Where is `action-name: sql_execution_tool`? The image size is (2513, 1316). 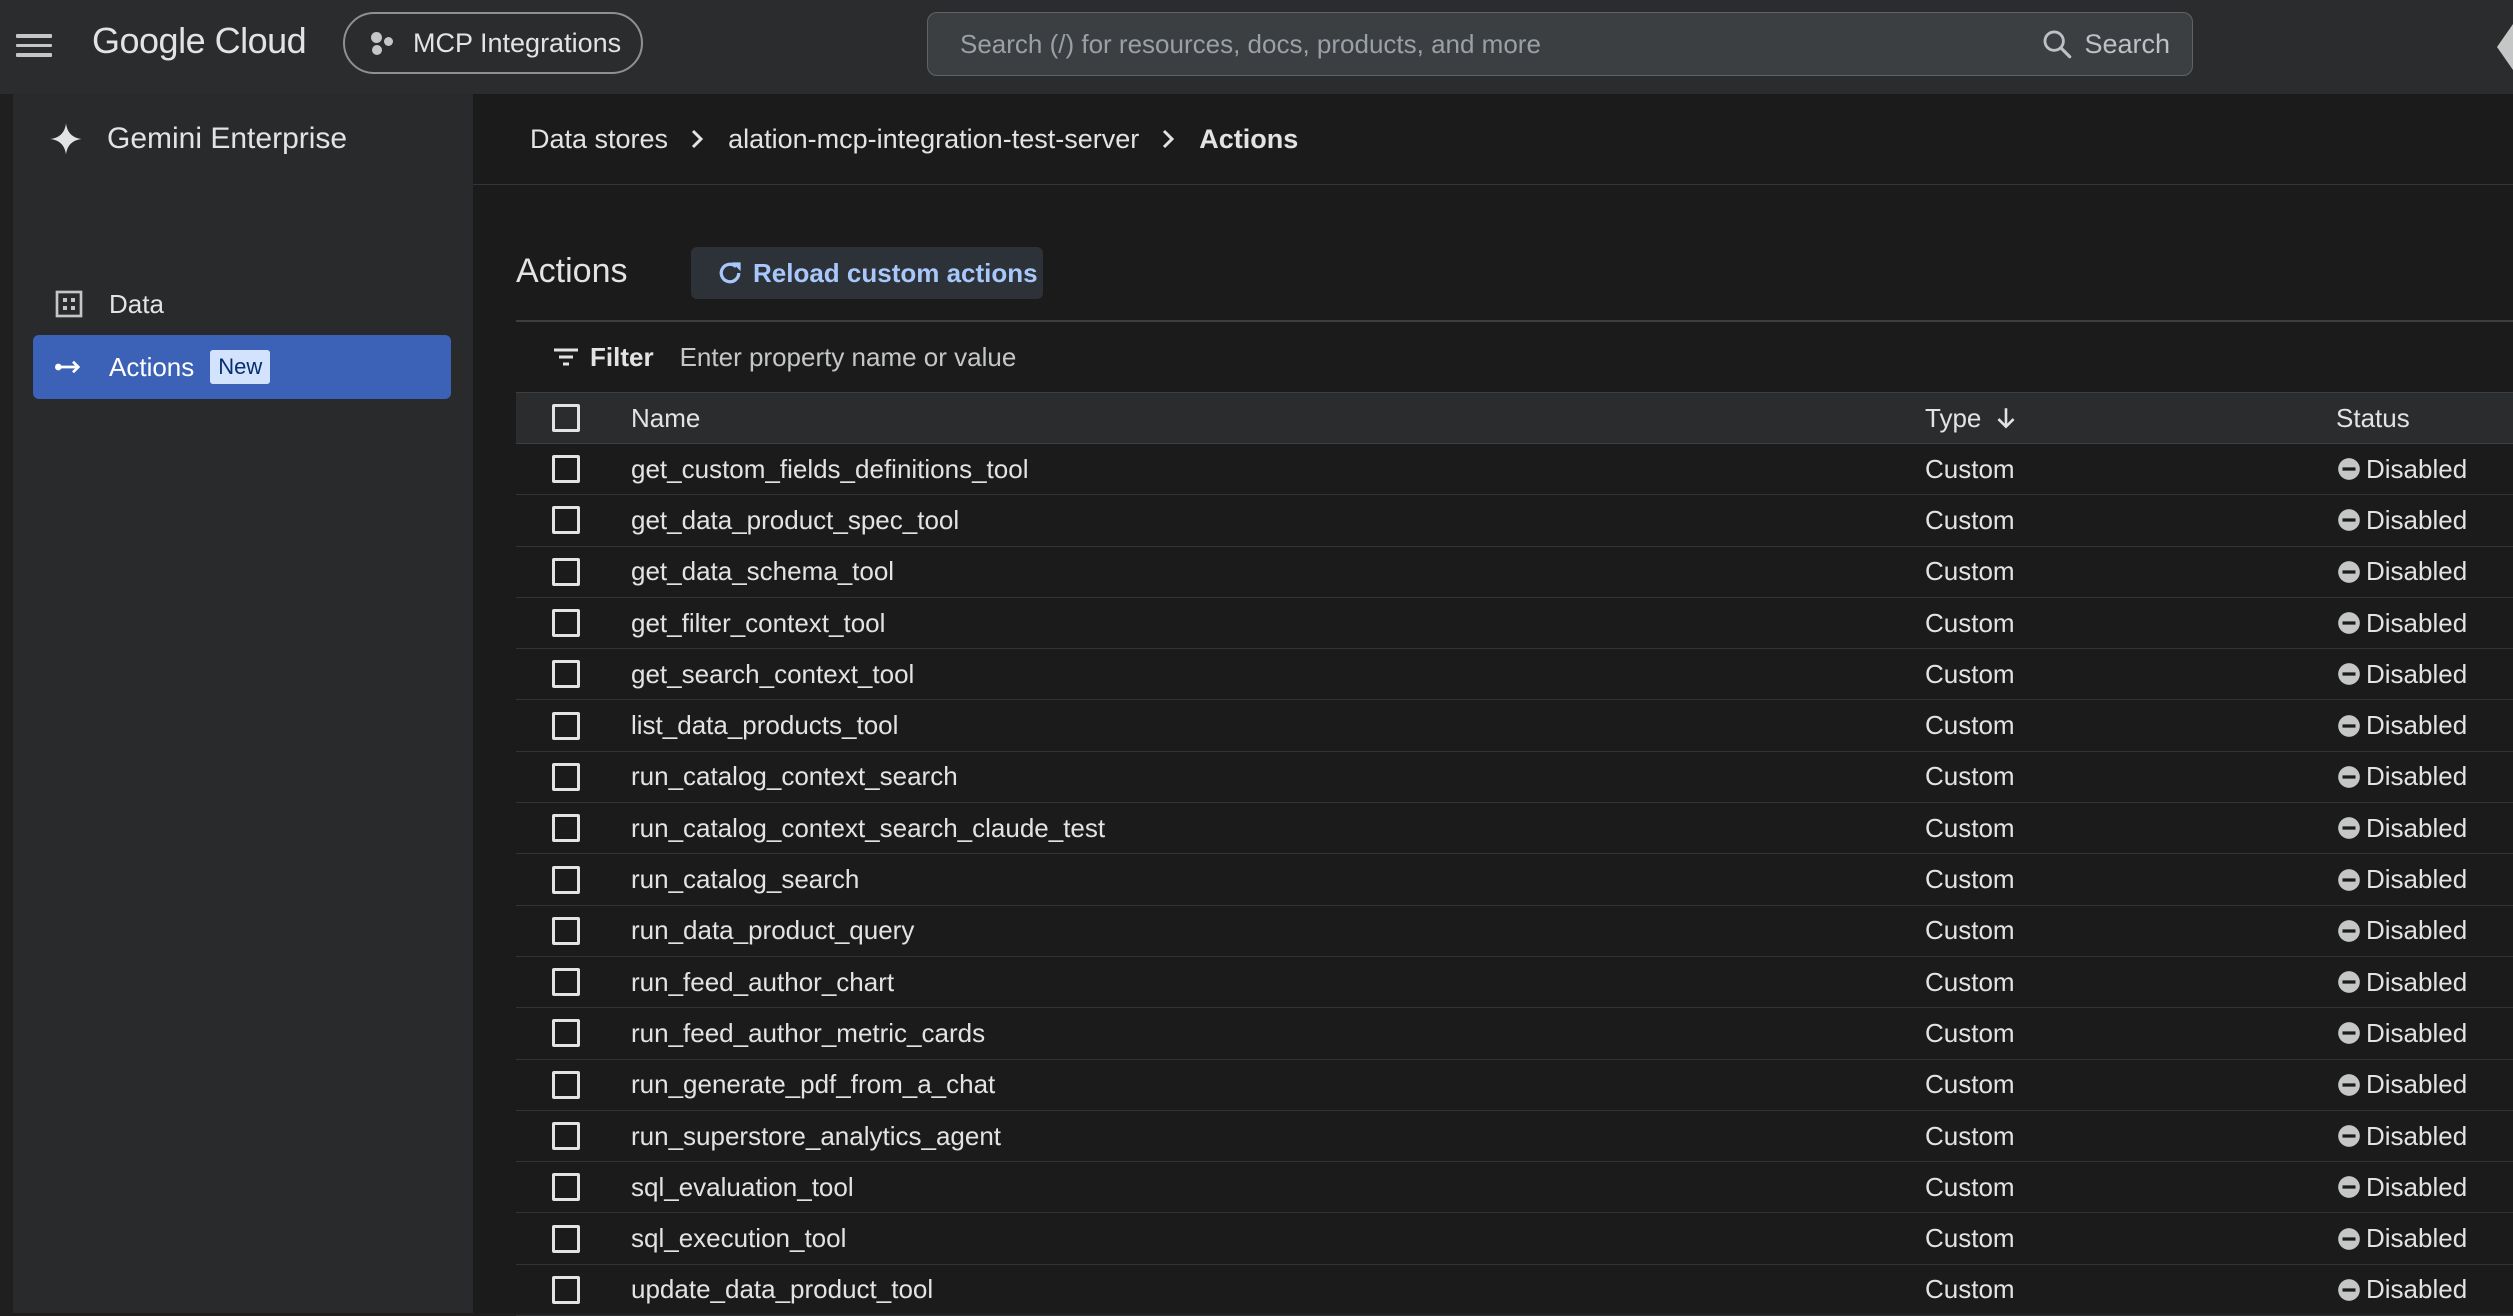
action-name: sql_execution_tool is located at coordinates (738, 1238).